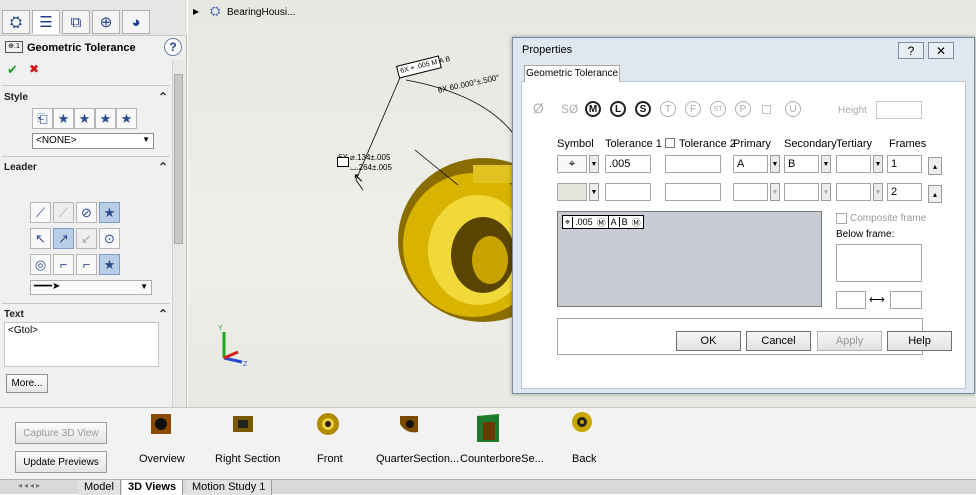  I want to click on style-save-icon: ★, so click(126, 118).